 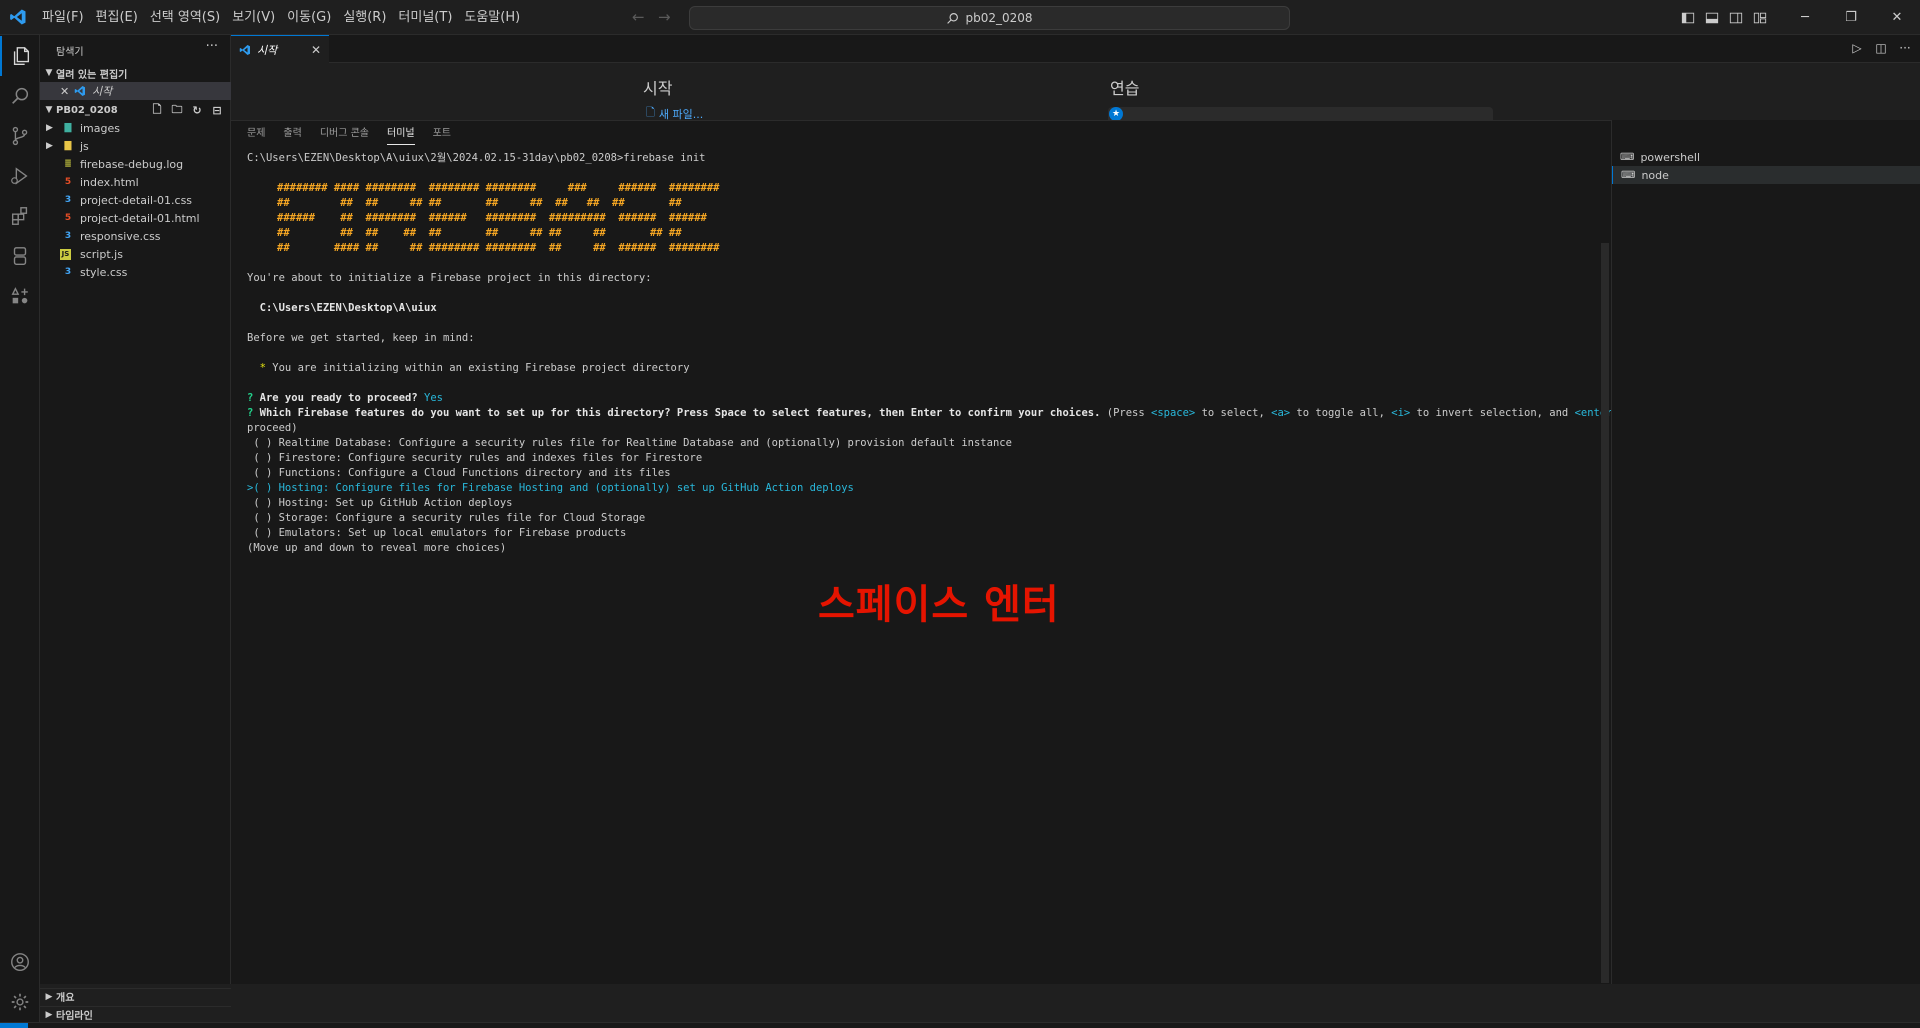 What do you see at coordinates (20, 216) in the screenshot?
I see `extensions-icon` at bounding box center [20, 216].